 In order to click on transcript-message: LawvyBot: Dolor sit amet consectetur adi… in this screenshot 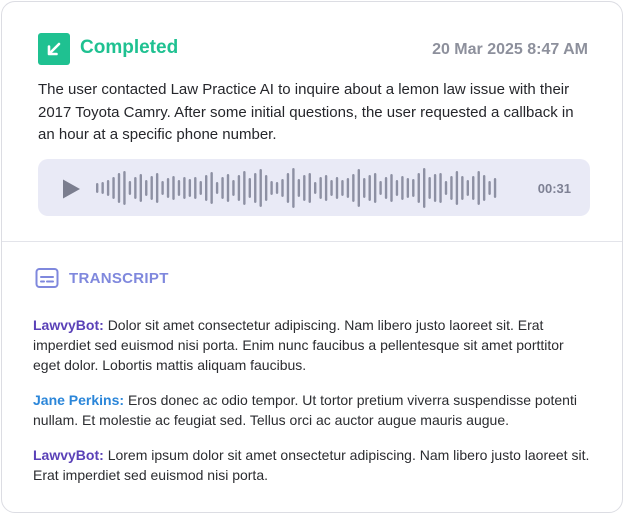, I will do `click(313, 345)`.